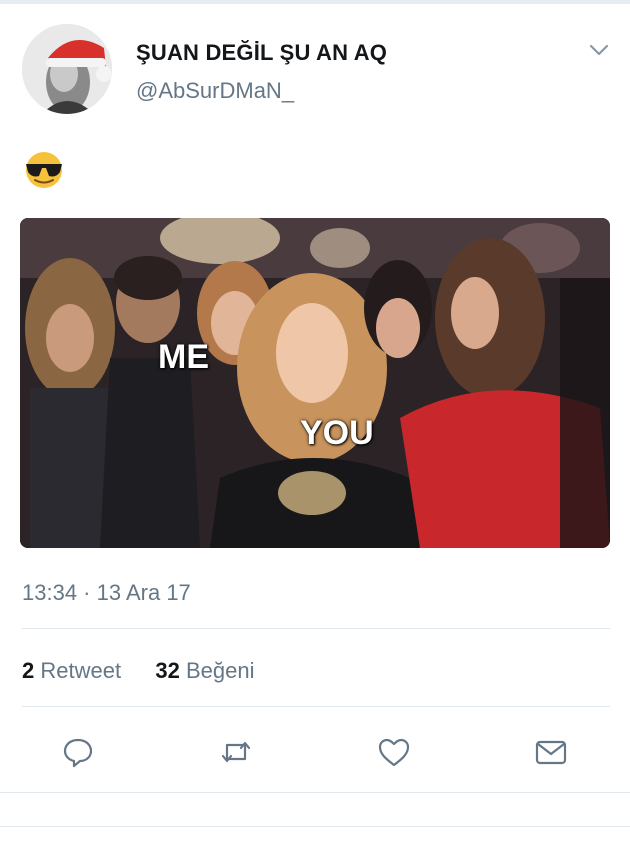 The width and height of the screenshot is (630, 855). Describe the element at coordinates (337, 433) in the screenshot. I see `meme-caption-you: YOU` at that location.